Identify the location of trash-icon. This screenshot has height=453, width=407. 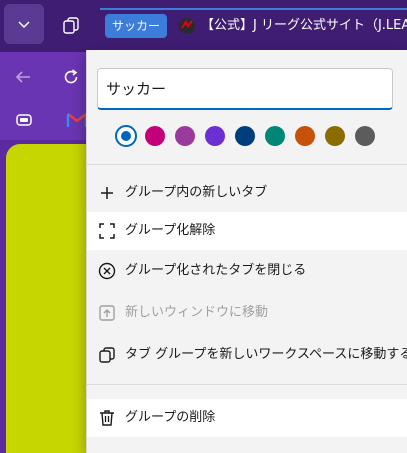
(107, 418).